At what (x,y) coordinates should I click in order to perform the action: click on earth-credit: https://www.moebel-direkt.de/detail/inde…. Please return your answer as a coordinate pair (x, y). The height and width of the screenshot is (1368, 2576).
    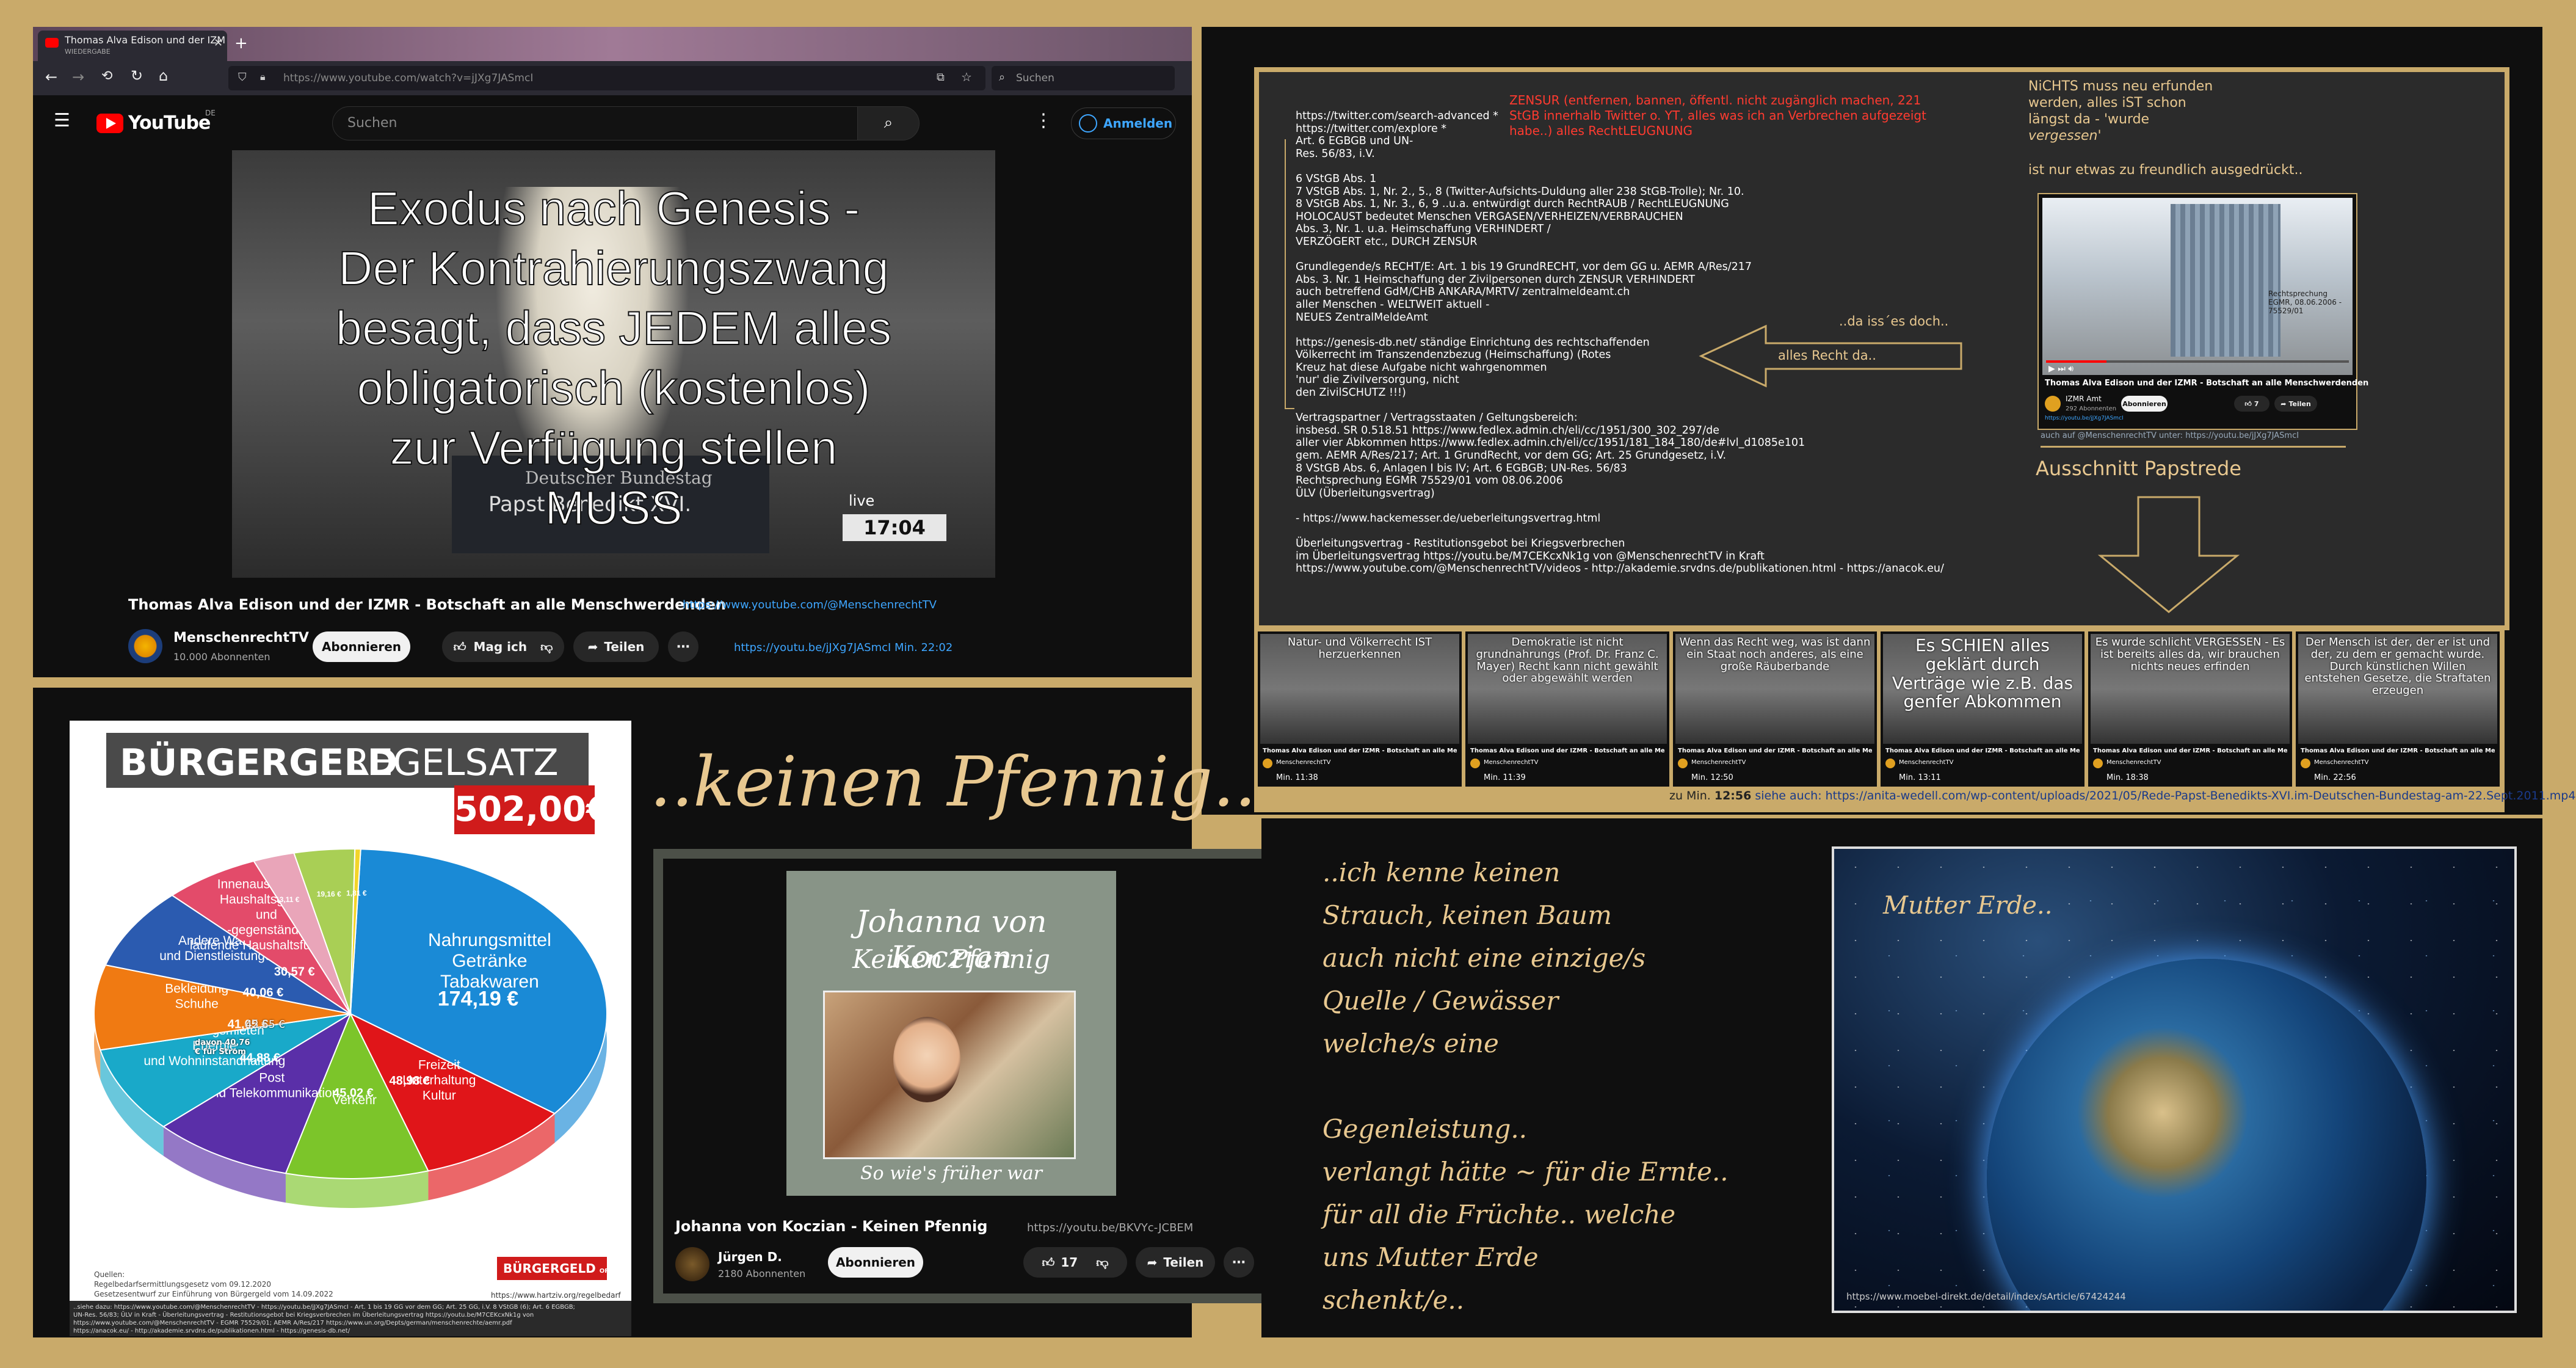
    Looking at the image, I should click on (1986, 1296).